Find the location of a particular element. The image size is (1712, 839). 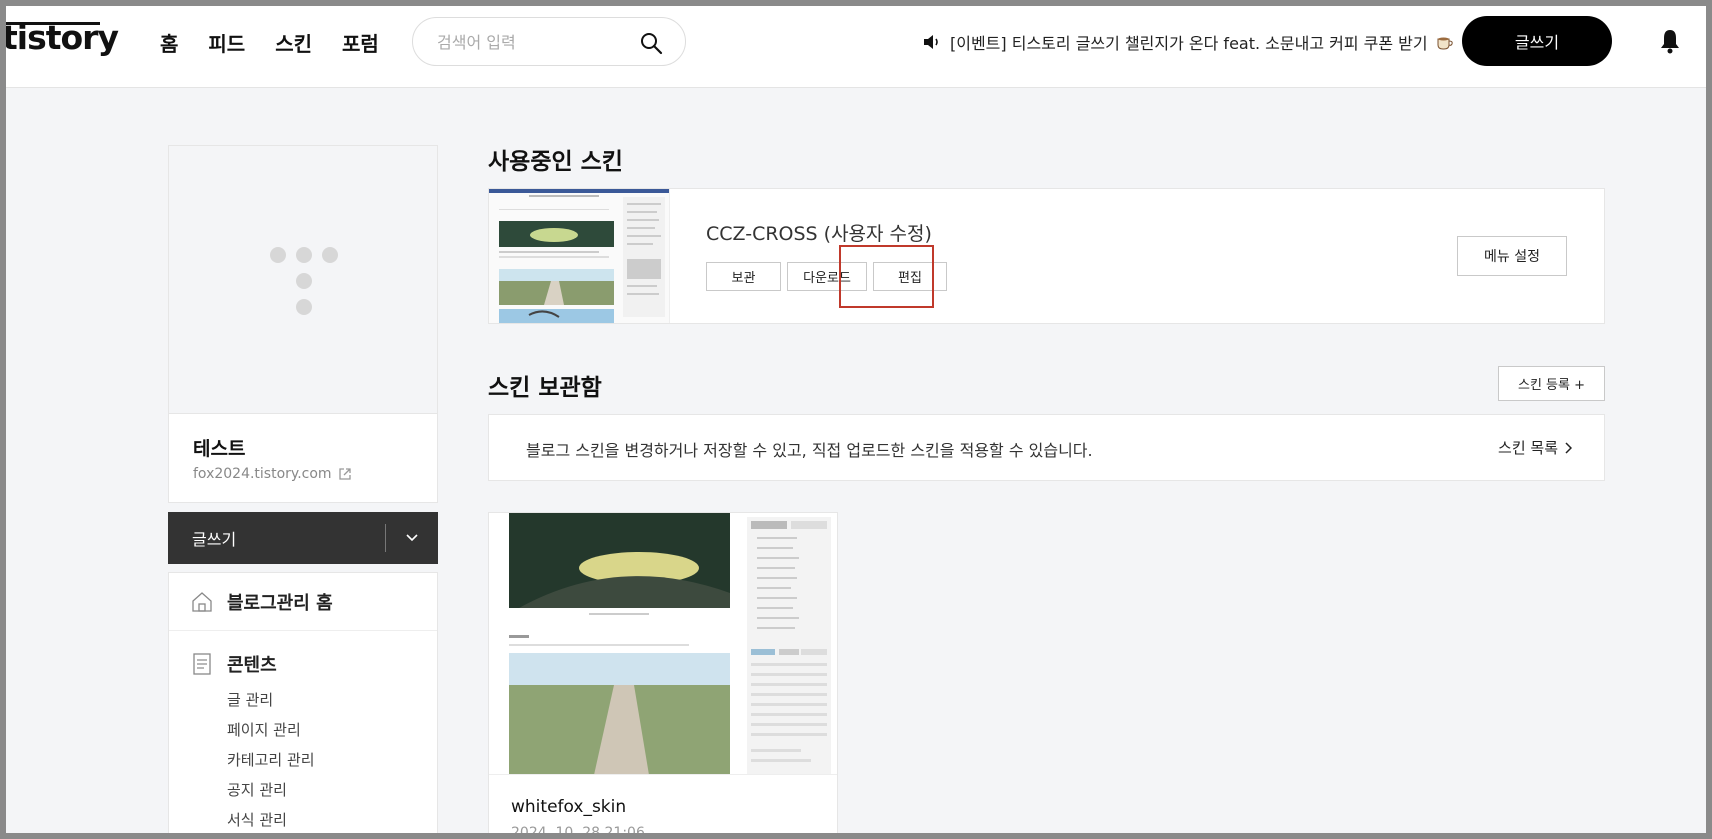

sidebar-write-dropdown is located at coordinates (412, 538).